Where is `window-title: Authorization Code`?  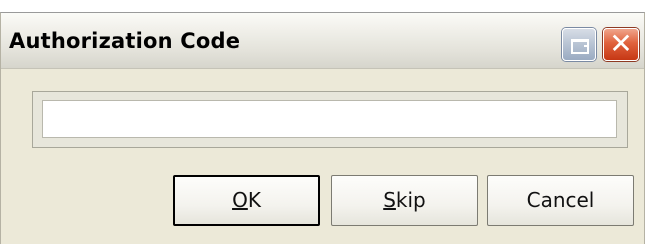 window-title: Authorization Code is located at coordinates (125, 41).